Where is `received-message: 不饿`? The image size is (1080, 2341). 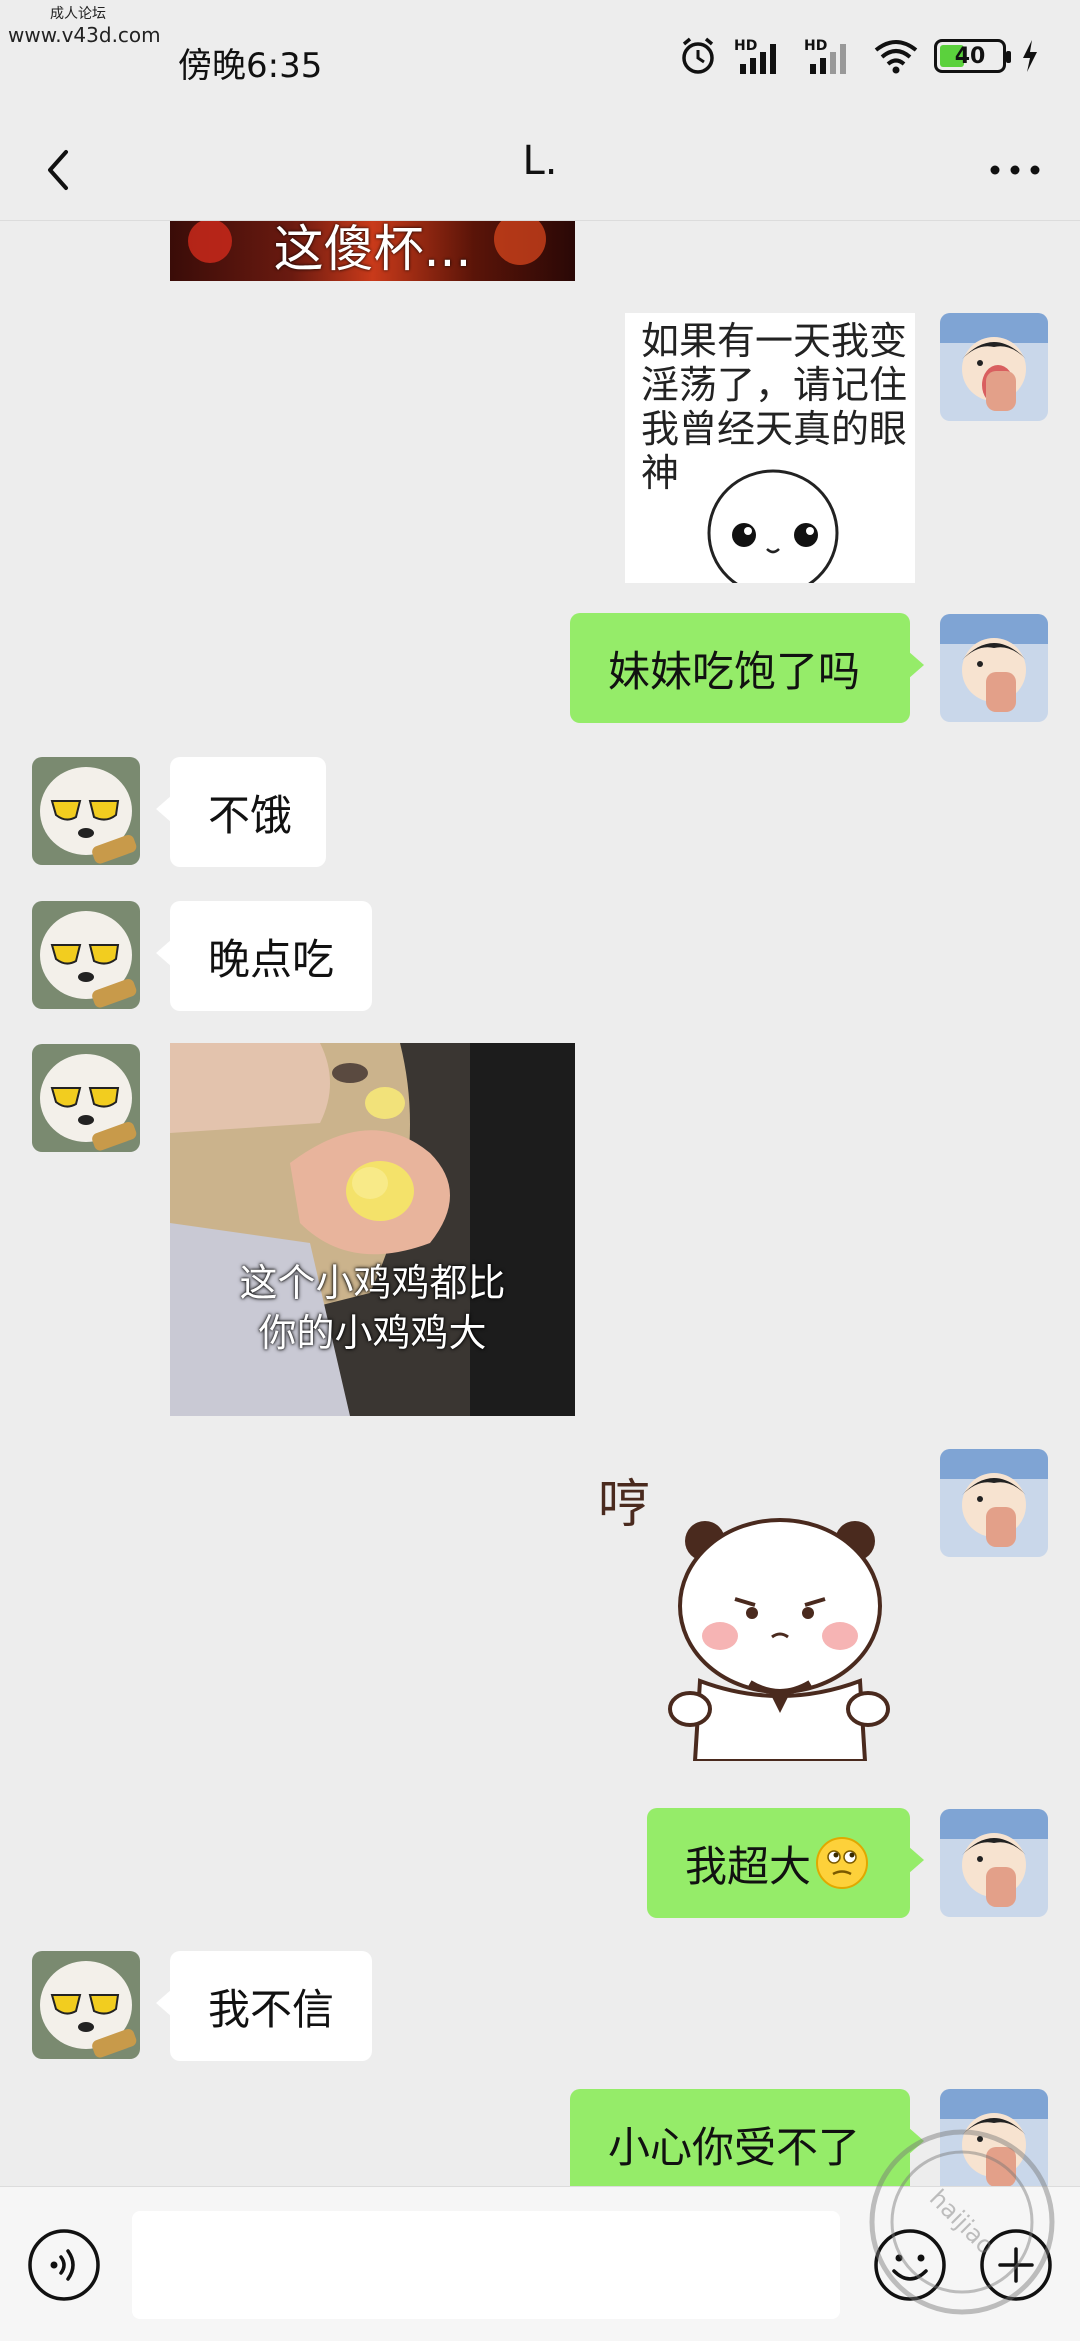
received-message: 不饿 is located at coordinates (241, 812).